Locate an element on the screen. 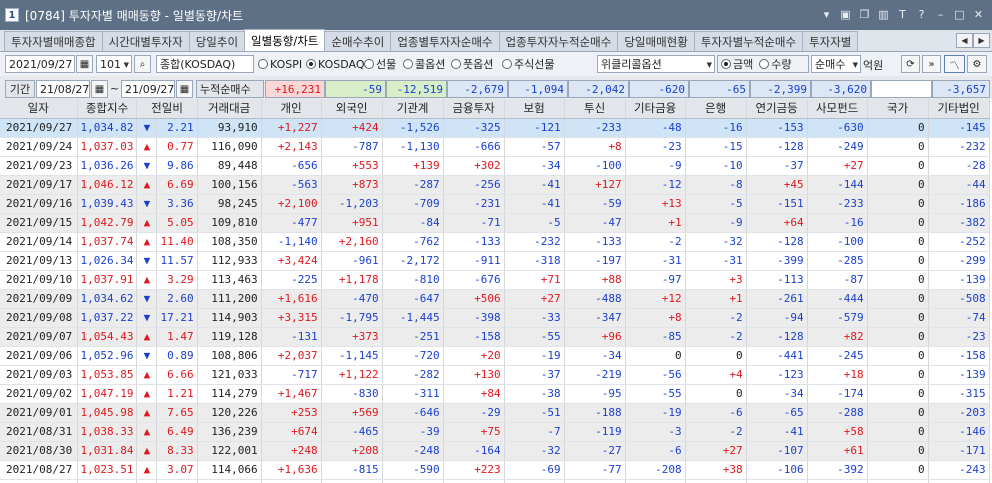 The height and width of the screenshot is (483, 992). tab-item: 당일추이 is located at coordinates (217, 41).